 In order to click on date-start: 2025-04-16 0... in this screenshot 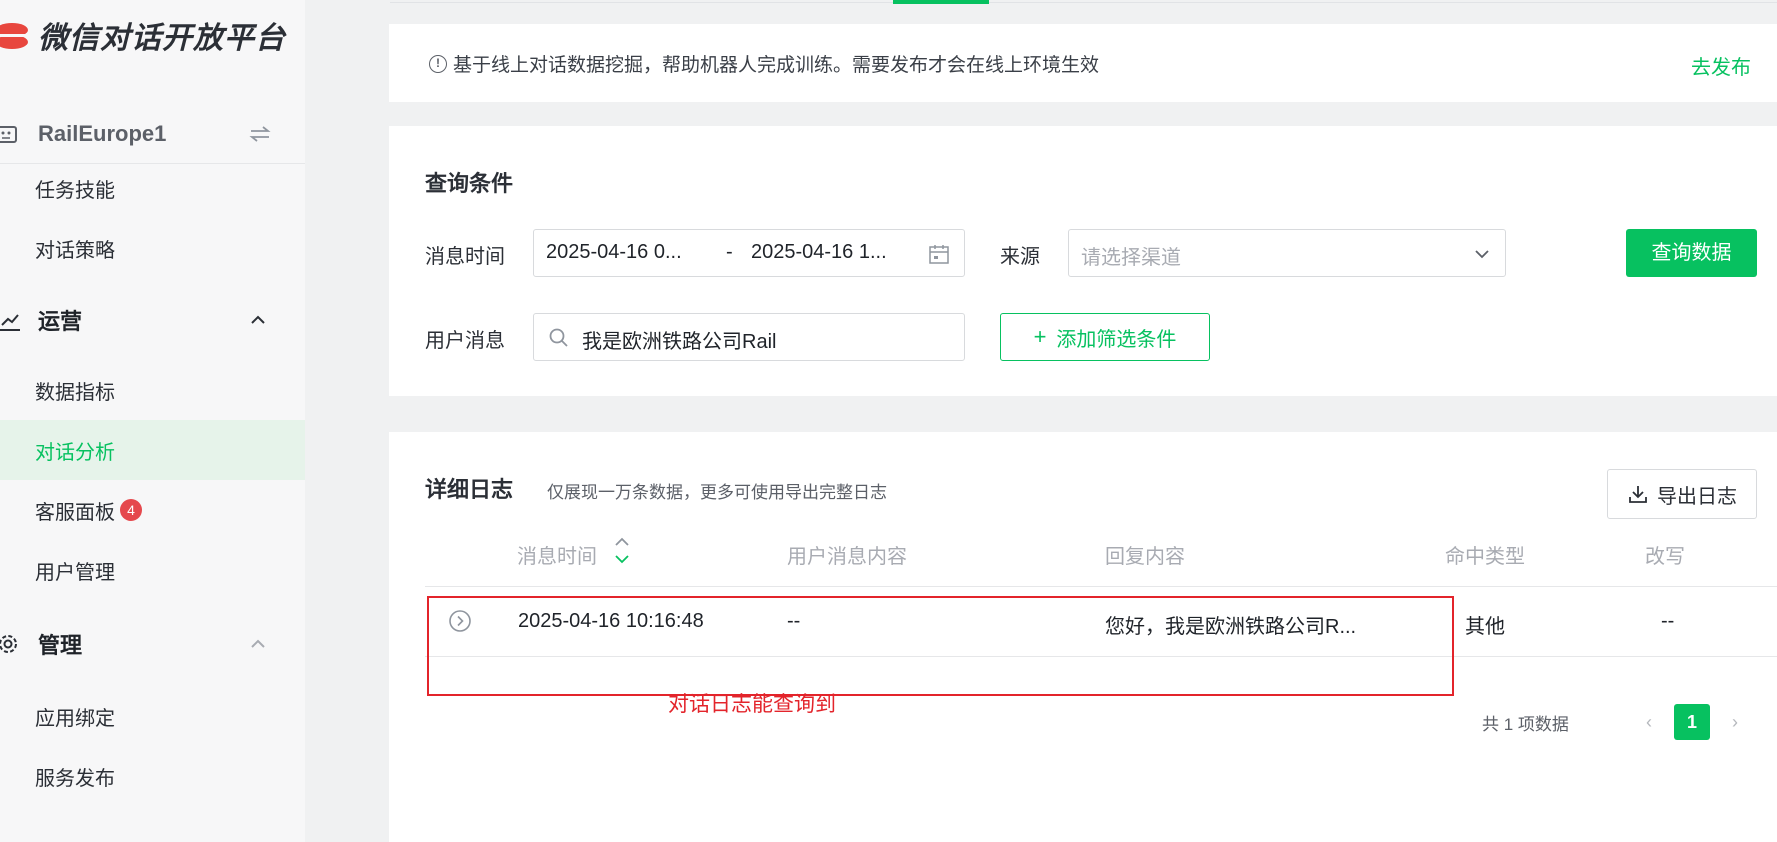, I will do `click(614, 252)`.